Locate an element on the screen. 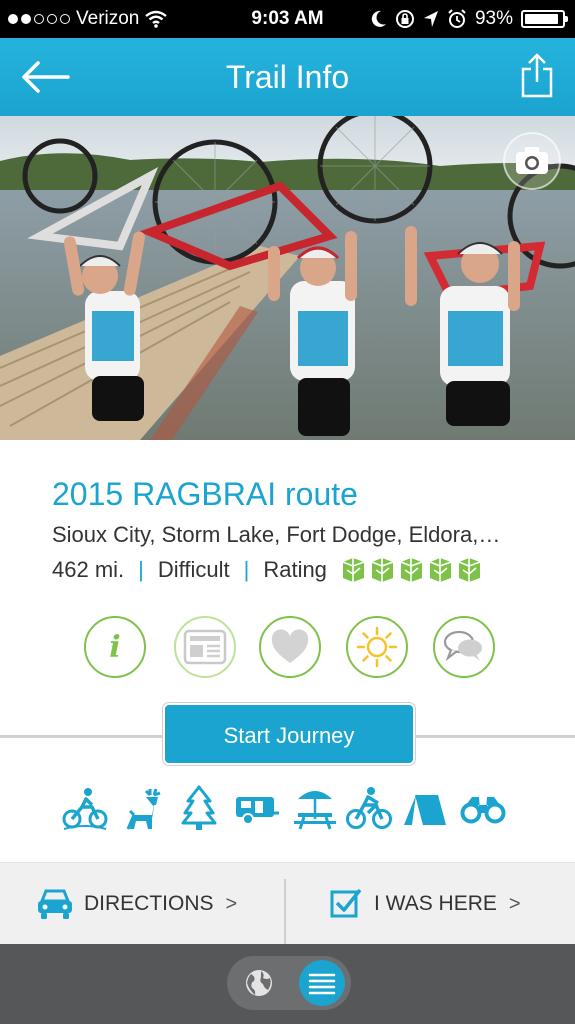 Image resolution: width=575 pixels, height=1024 pixels. trail-meta: 462 mi. | Difficult | Rating is located at coordinates (267, 570).